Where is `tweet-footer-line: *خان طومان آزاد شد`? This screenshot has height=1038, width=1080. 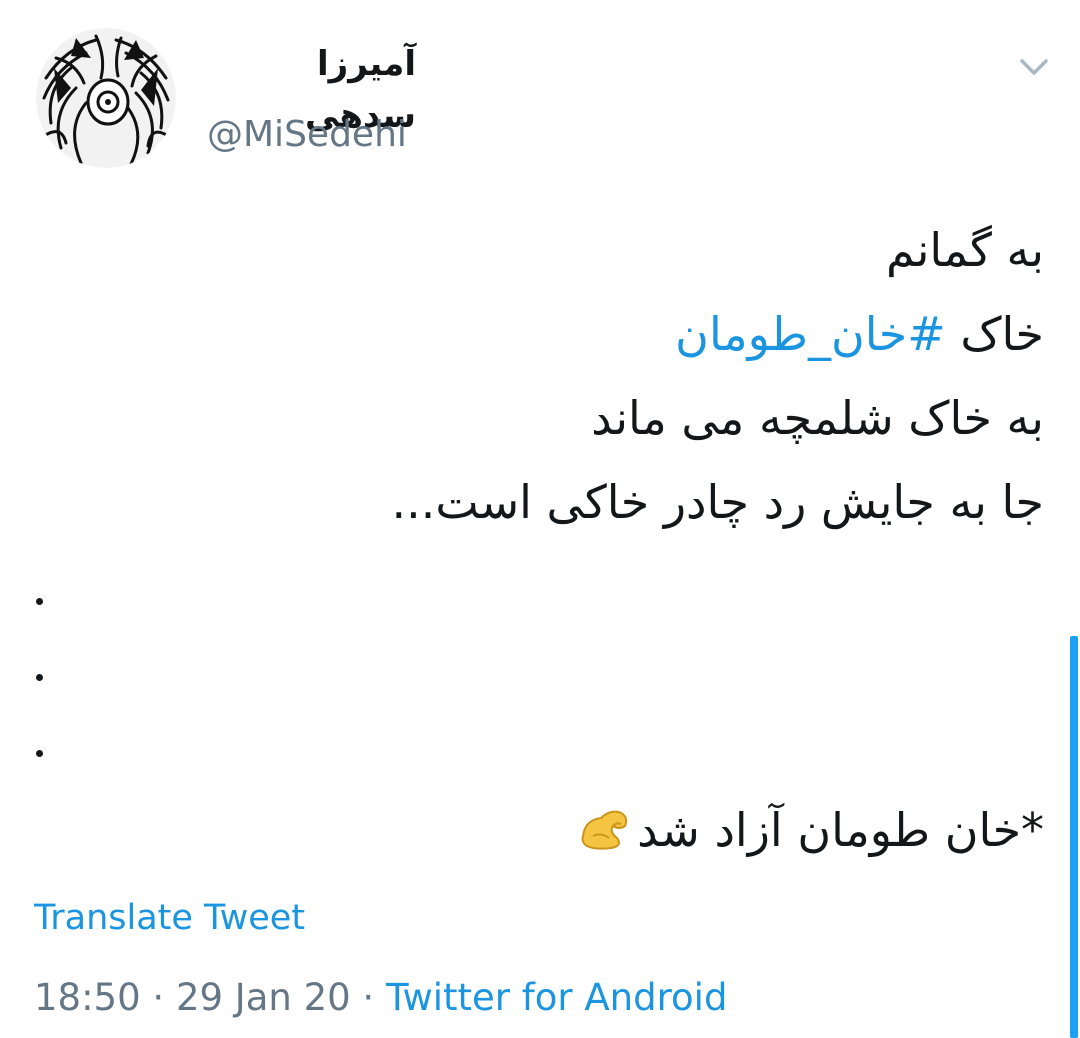
tweet-footer-line: *خان طومان آزاد شد is located at coordinates (811, 830).